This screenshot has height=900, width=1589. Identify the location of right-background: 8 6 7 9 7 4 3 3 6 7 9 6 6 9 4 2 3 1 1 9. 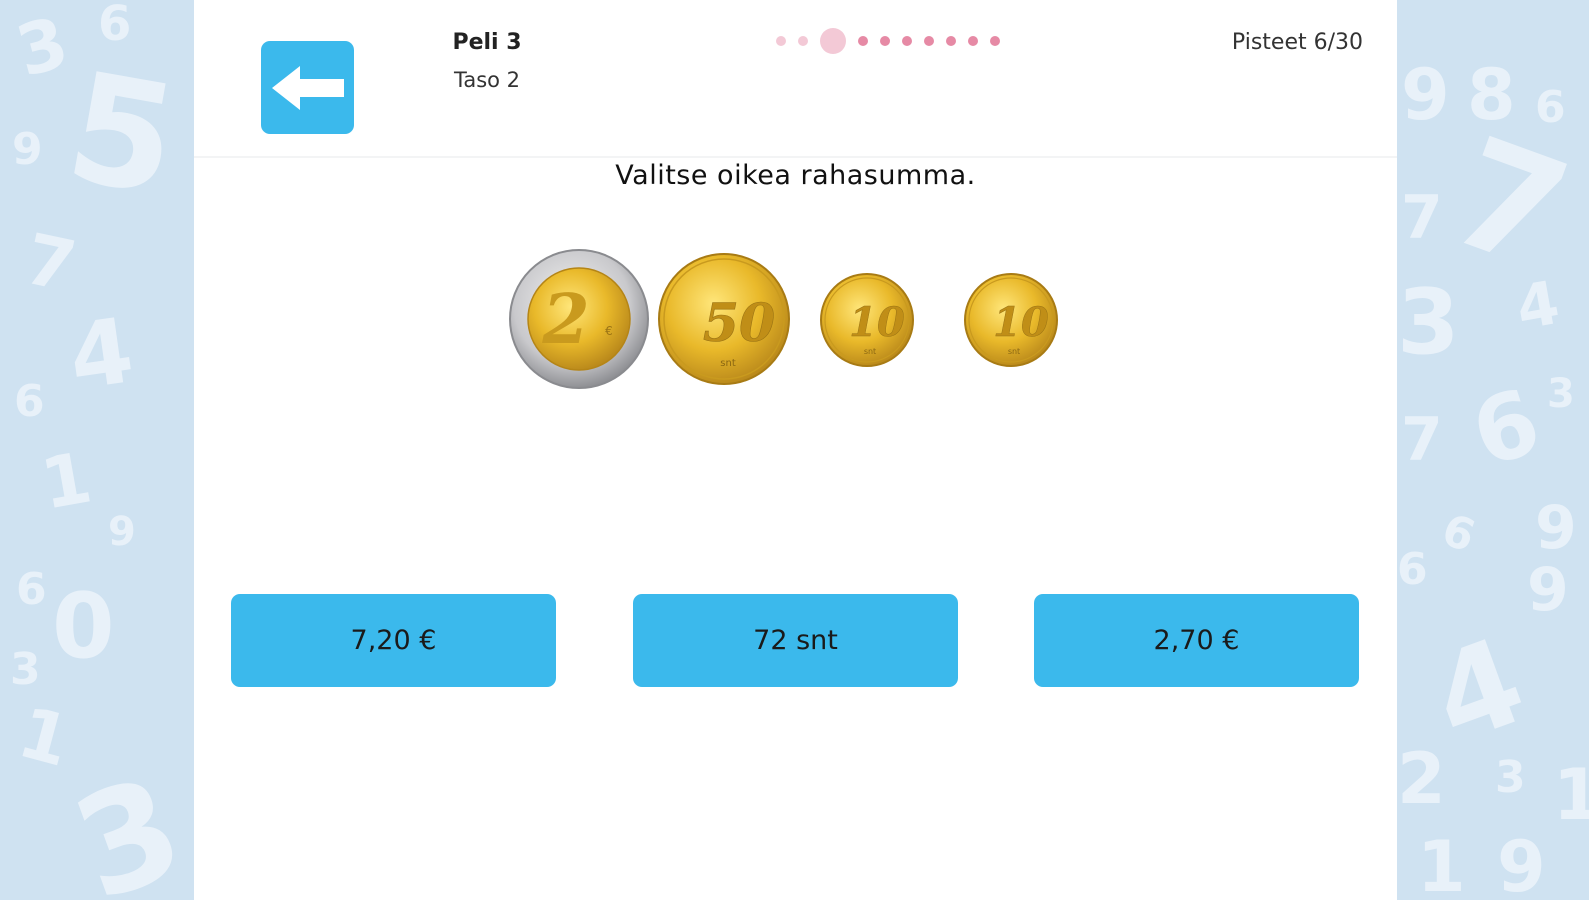
(1493, 450).